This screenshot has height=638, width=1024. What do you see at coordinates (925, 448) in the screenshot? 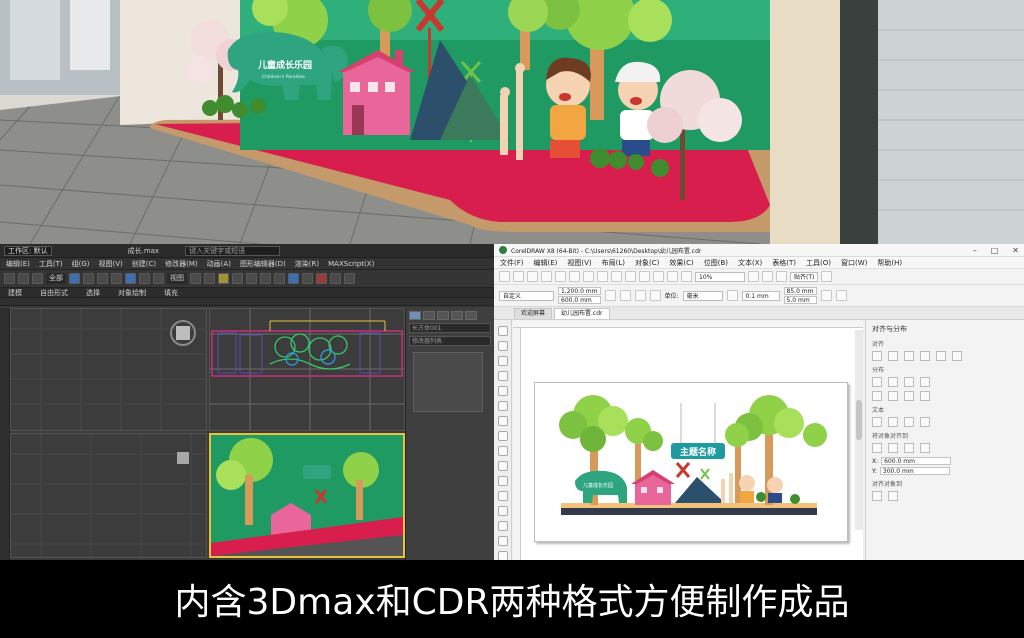
I see `grid-align-icon` at bounding box center [925, 448].